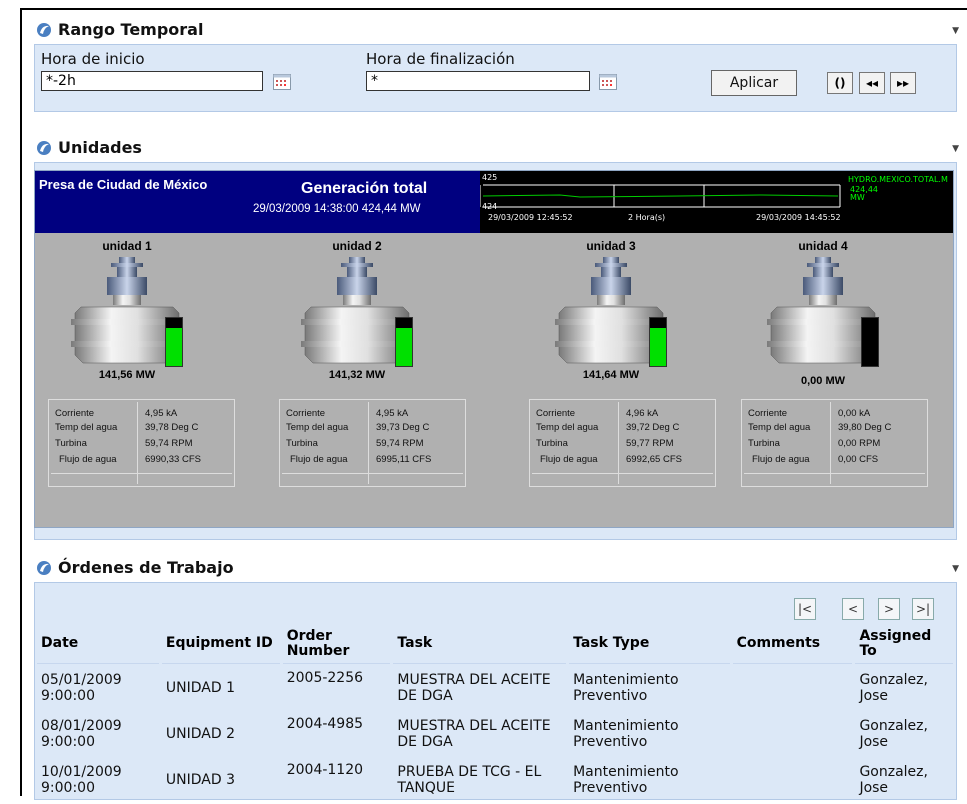 Image resolution: width=967 pixels, height=804 pixels. Describe the element at coordinates (172, 427) in the screenshot. I see `water-temp-value: 39,78 Deg C` at that location.